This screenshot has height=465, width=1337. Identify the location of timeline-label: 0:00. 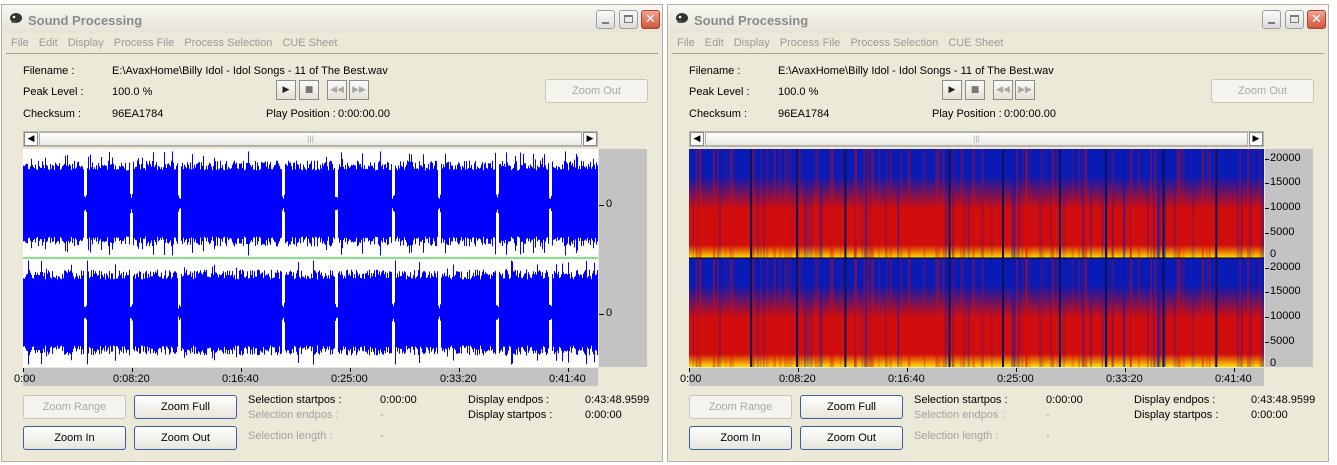
(691, 379).